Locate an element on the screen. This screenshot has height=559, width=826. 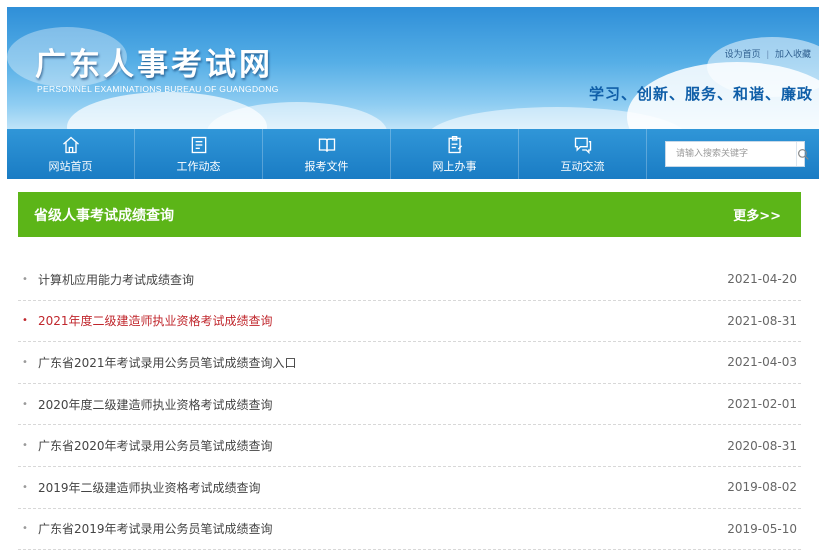
list-item-left: • 广东省2019年考试录用公务员笔试成绩查询 is located at coordinates (145, 528).